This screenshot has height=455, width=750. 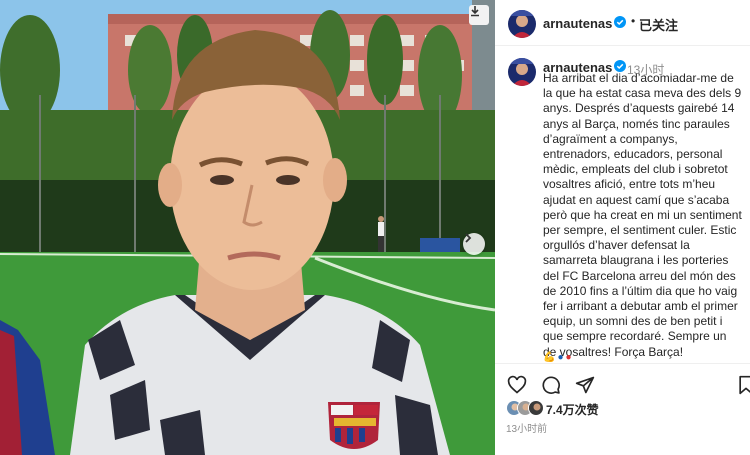 I want to click on download-icon, so click(x=475, y=11).